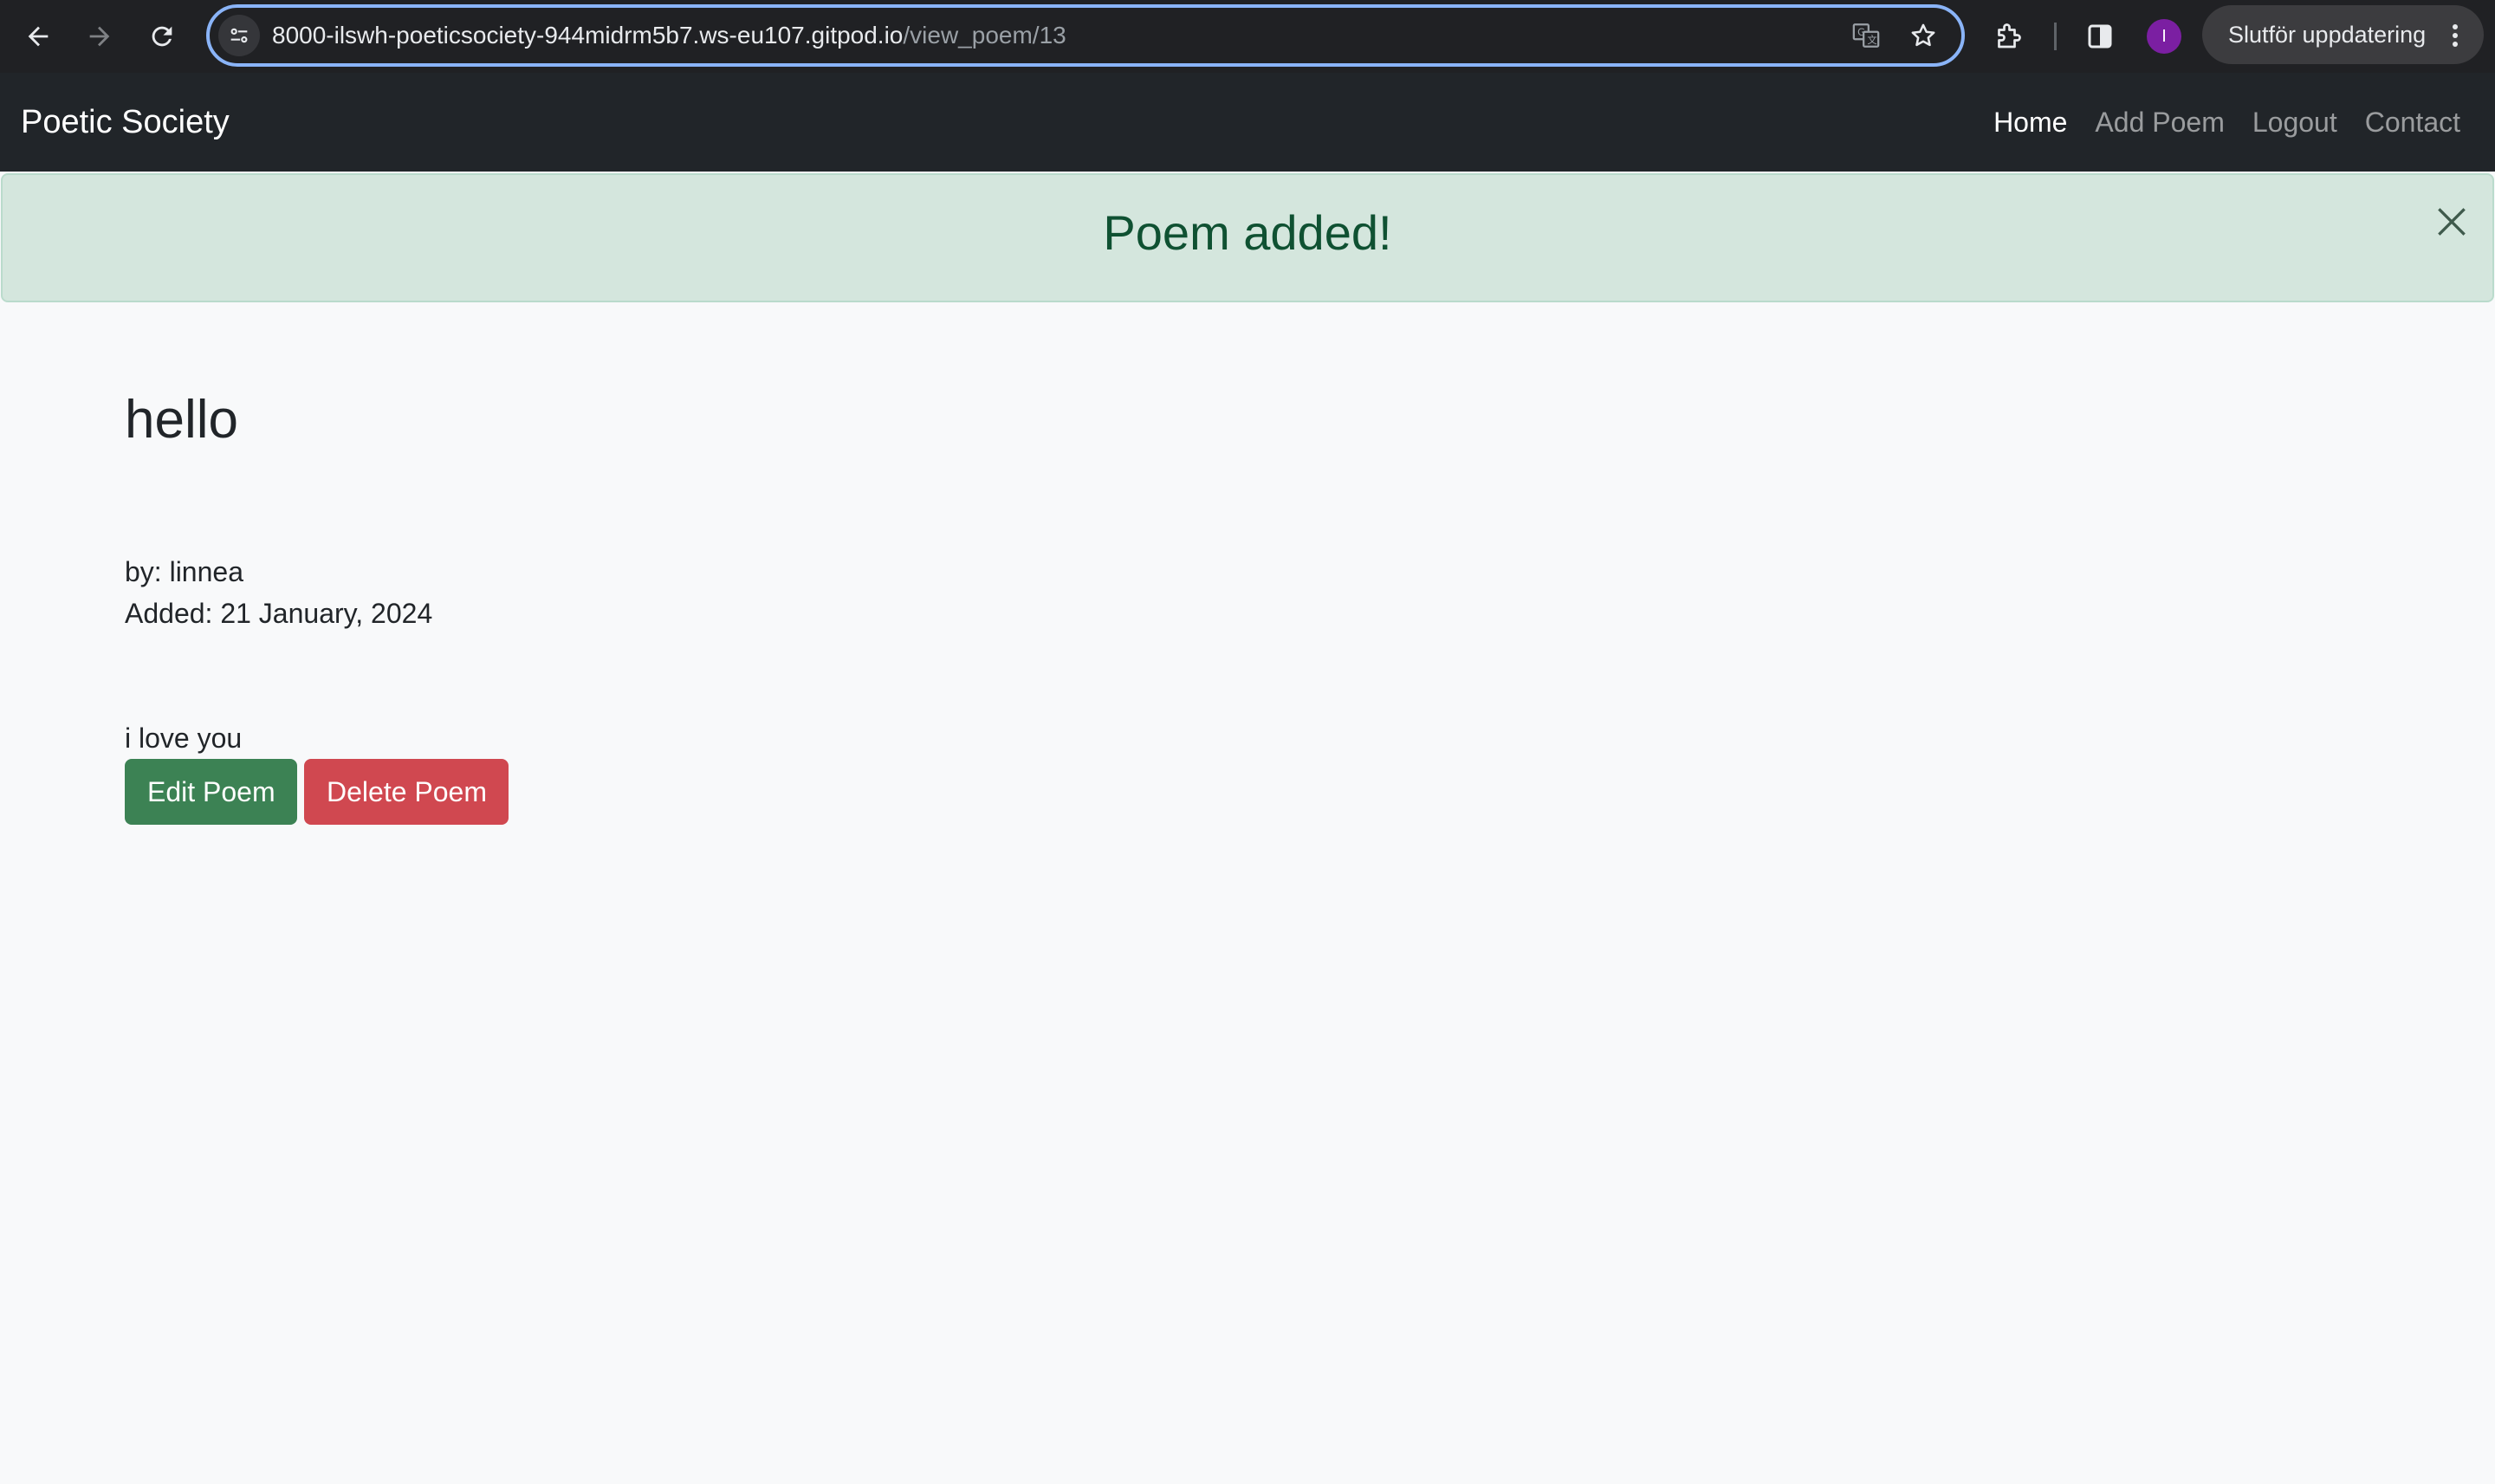 The height and width of the screenshot is (1484, 2495). I want to click on back-button, so click(38, 36).